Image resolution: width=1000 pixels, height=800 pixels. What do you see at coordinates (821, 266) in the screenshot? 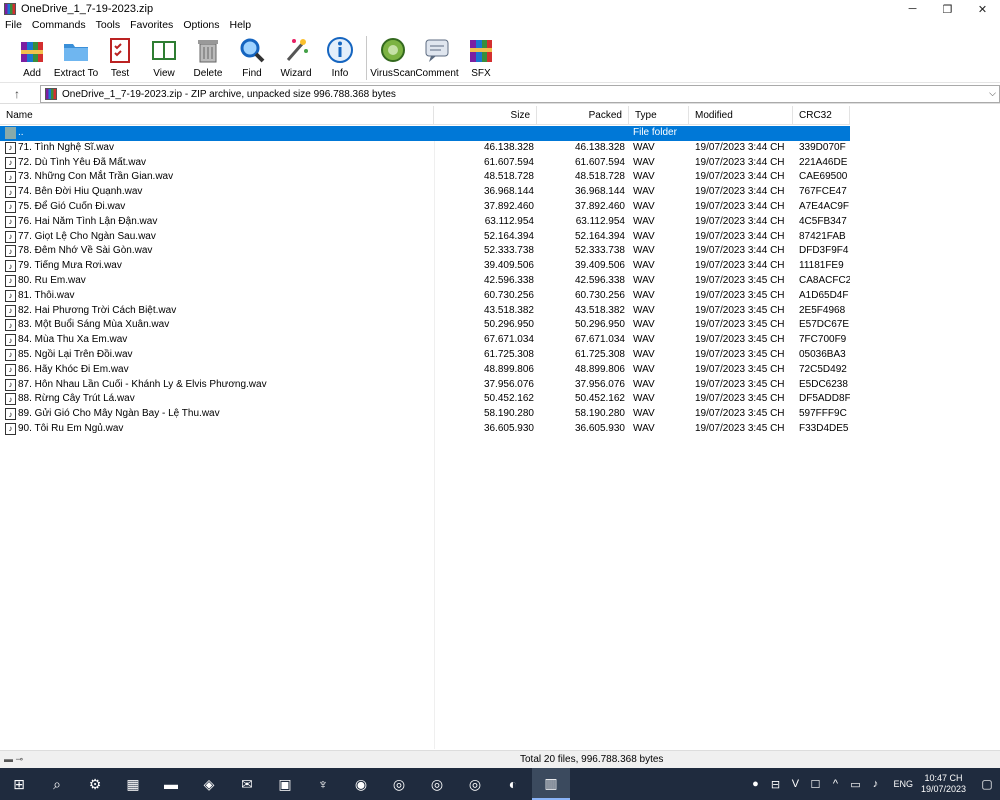
I see `file-crc32: 11181FE9` at bounding box center [821, 266].